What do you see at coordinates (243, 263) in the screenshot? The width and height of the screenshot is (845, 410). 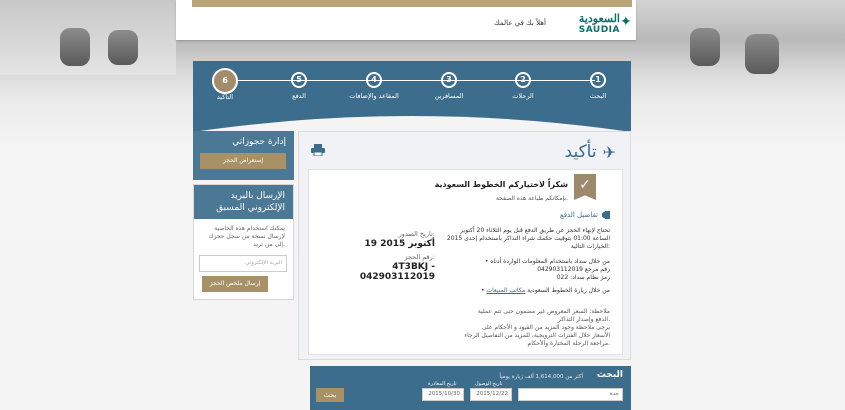 I see `email-input: البريد الإلكتروني` at bounding box center [243, 263].